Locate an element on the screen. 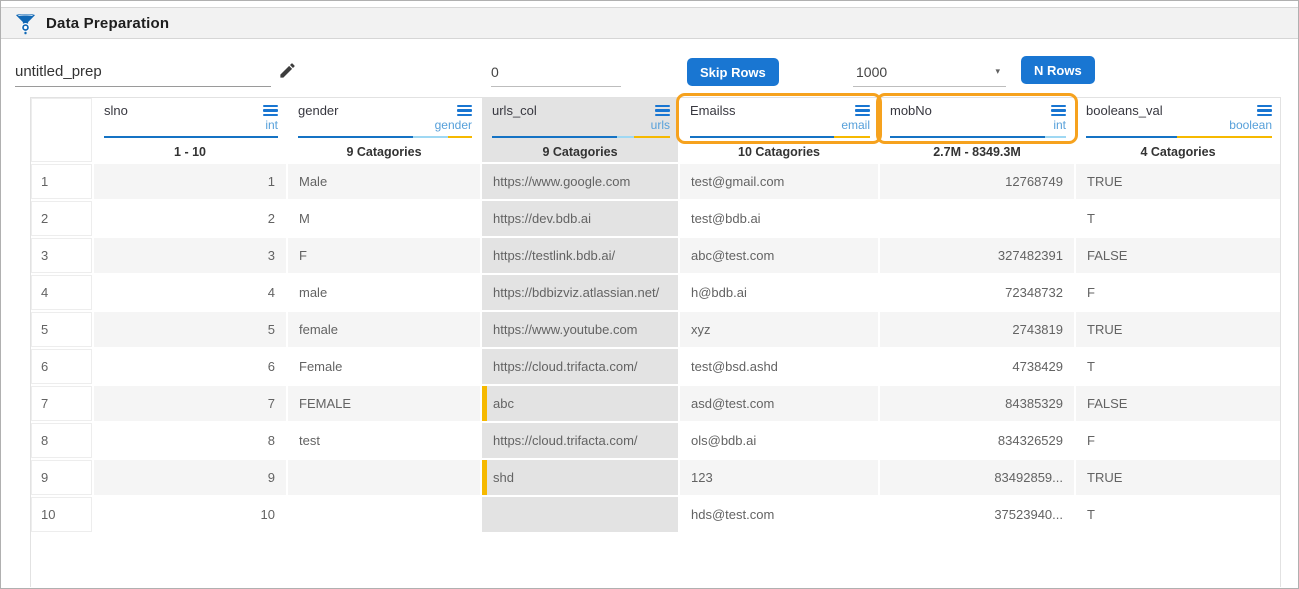  row-index-cell: 5 is located at coordinates (61, 329).